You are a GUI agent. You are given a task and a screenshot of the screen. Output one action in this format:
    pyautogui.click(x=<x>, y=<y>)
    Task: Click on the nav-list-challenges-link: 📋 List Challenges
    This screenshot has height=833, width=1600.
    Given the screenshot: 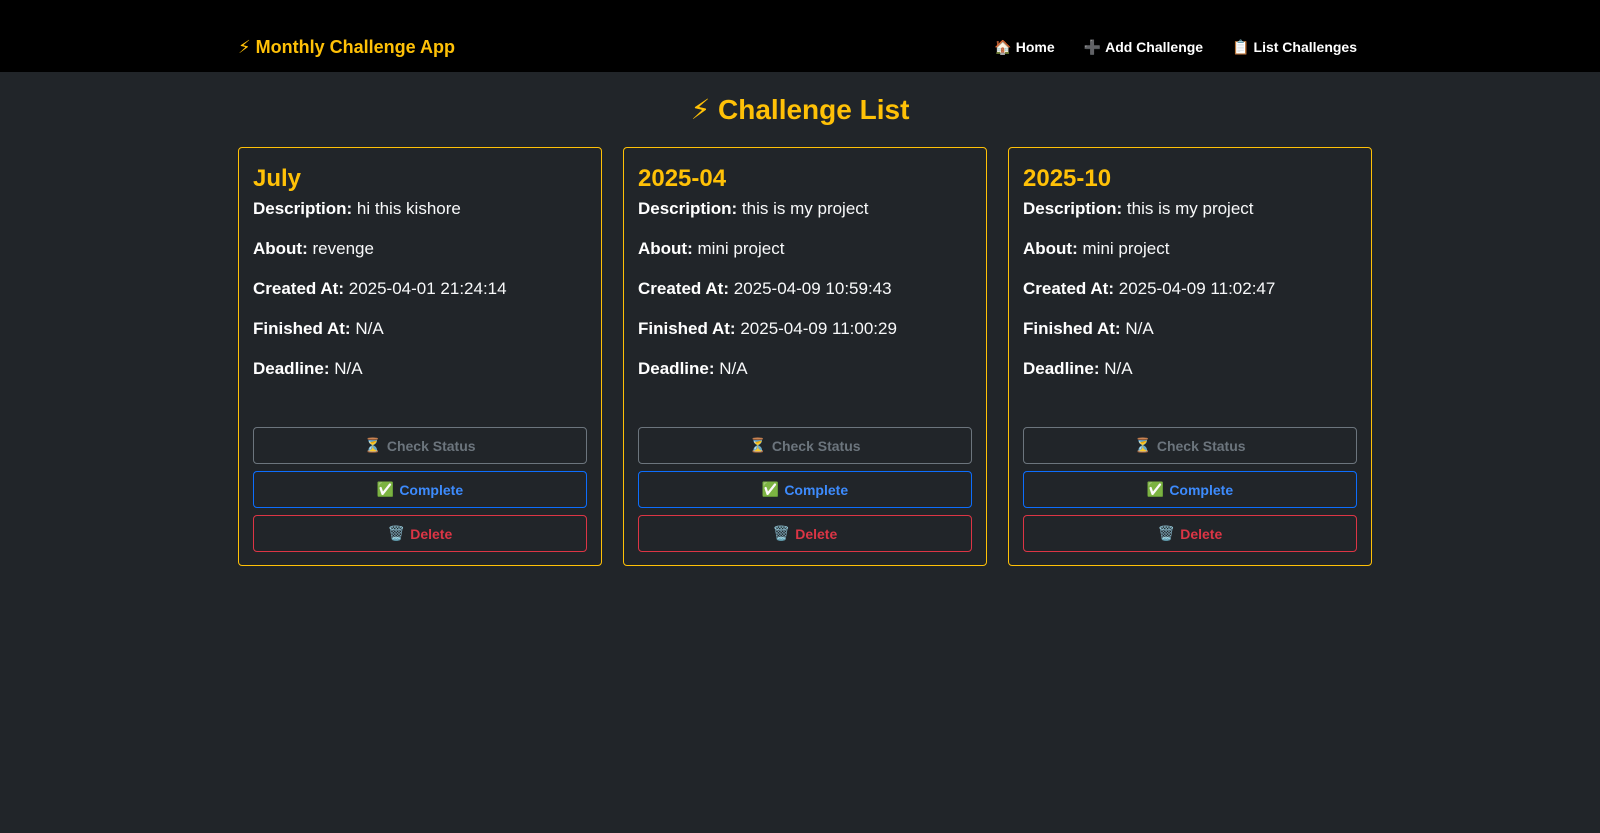 What is the action you would take?
    pyautogui.click(x=1294, y=47)
    